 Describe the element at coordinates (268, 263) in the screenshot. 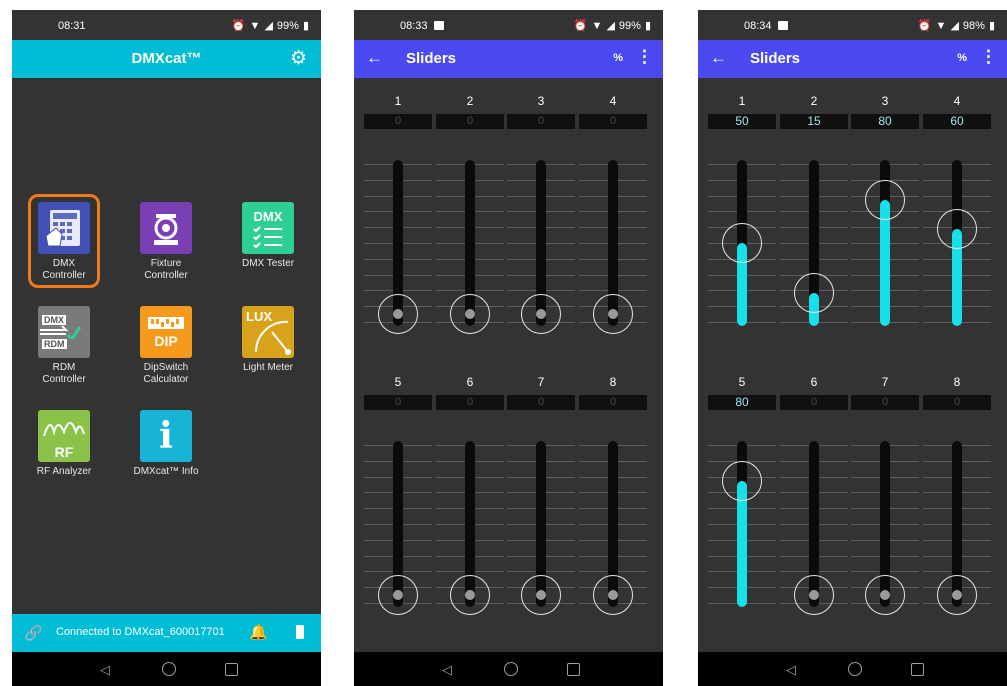

I see `tile-label: DMX Tester` at that location.